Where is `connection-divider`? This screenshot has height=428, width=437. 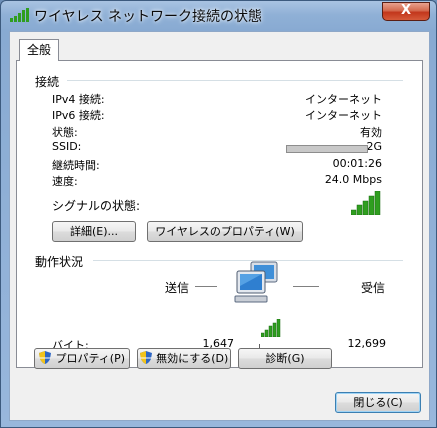
connection-divider is located at coordinates (235, 80).